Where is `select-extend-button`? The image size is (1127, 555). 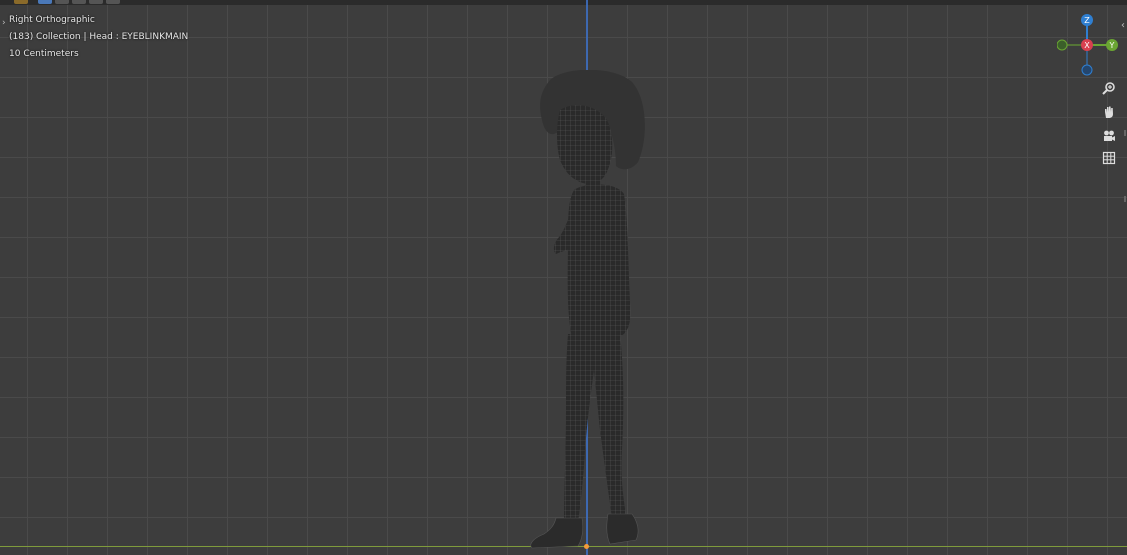 select-extend-button is located at coordinates (62, 2).